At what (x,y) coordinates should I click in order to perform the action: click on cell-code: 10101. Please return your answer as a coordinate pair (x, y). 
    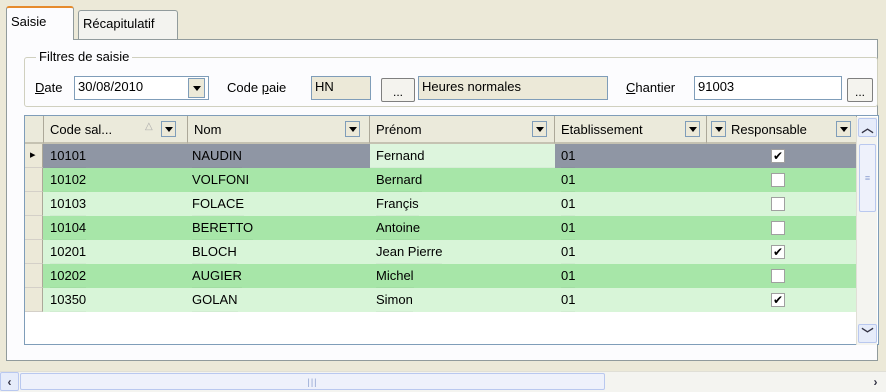
    Looking at the image, I should click on (68, 156).